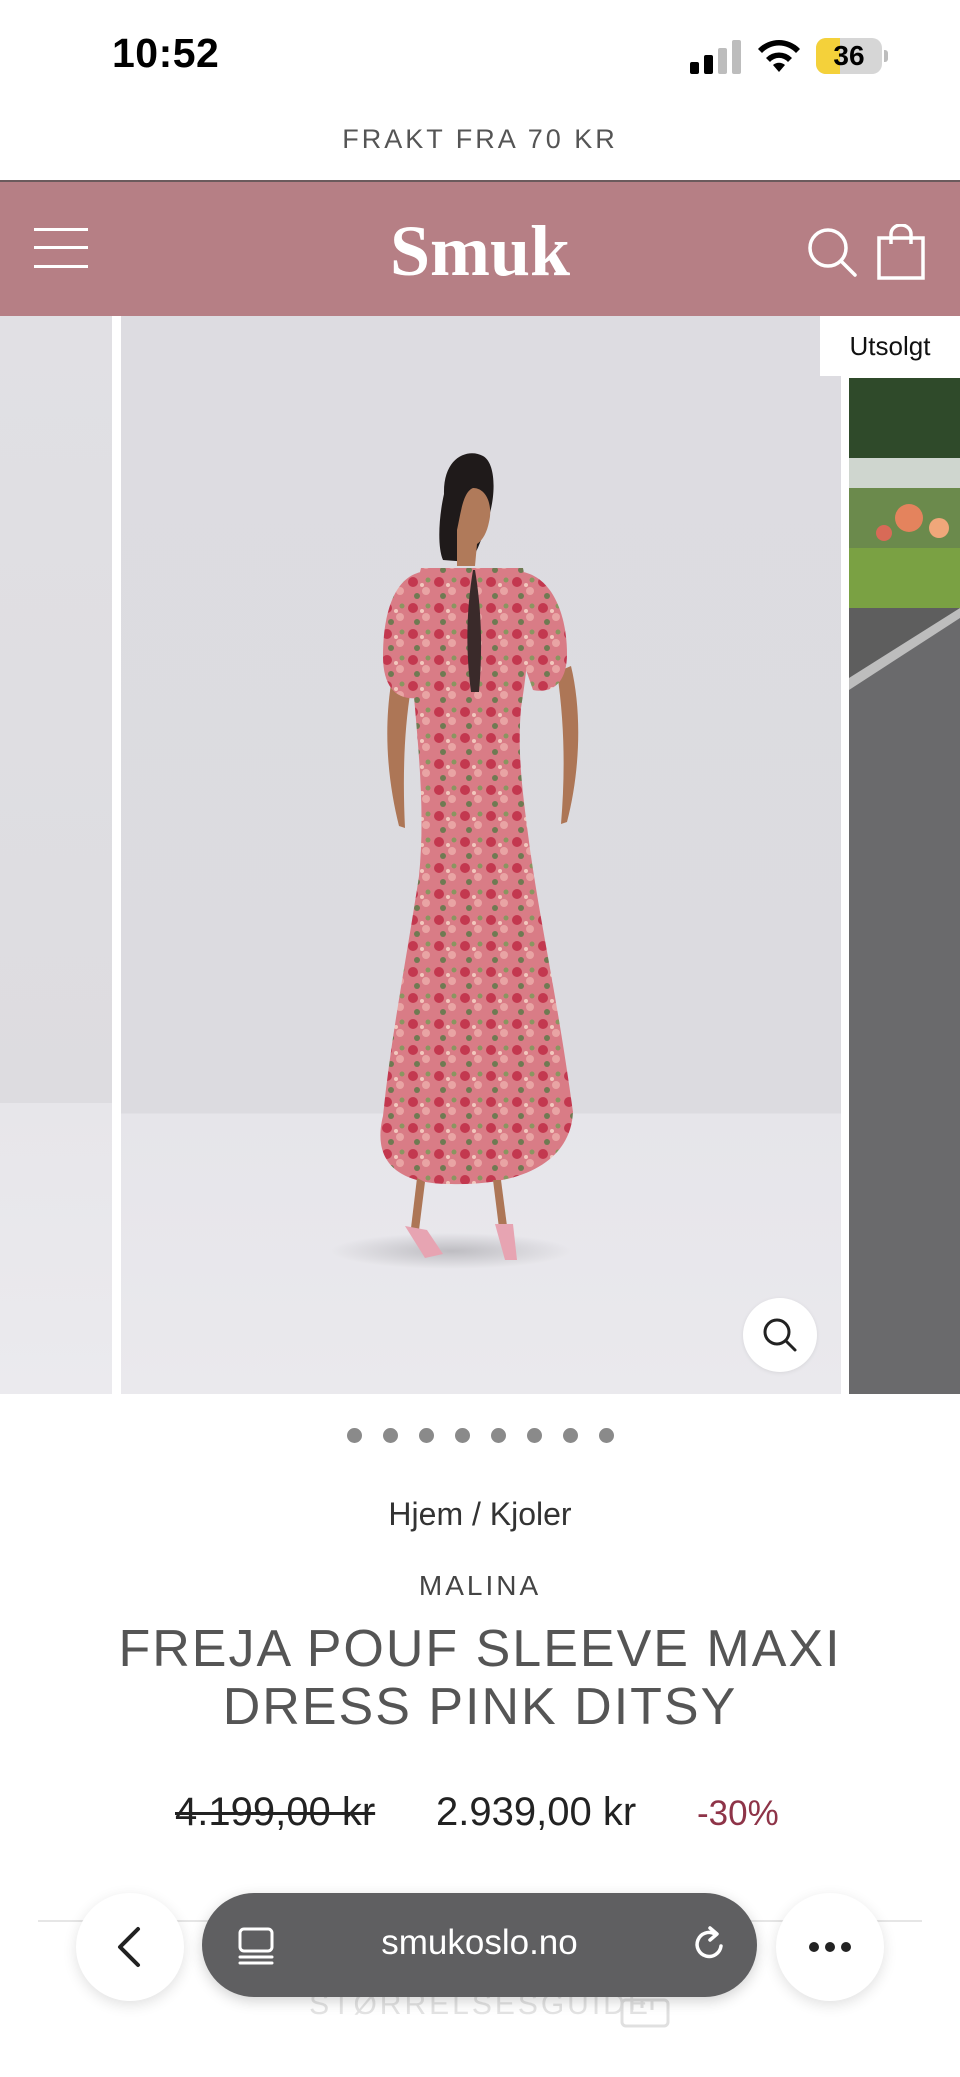  I want to click on site-header: Smuk, so click(480, 249).